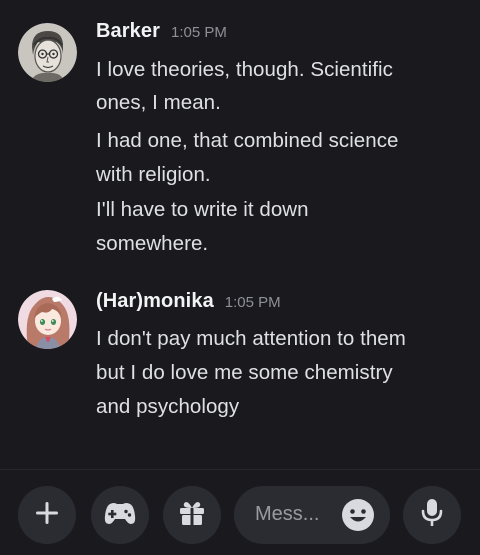 This screenshot has width=480, height=555. I want to click on microphone-icon, so click(432, 515).